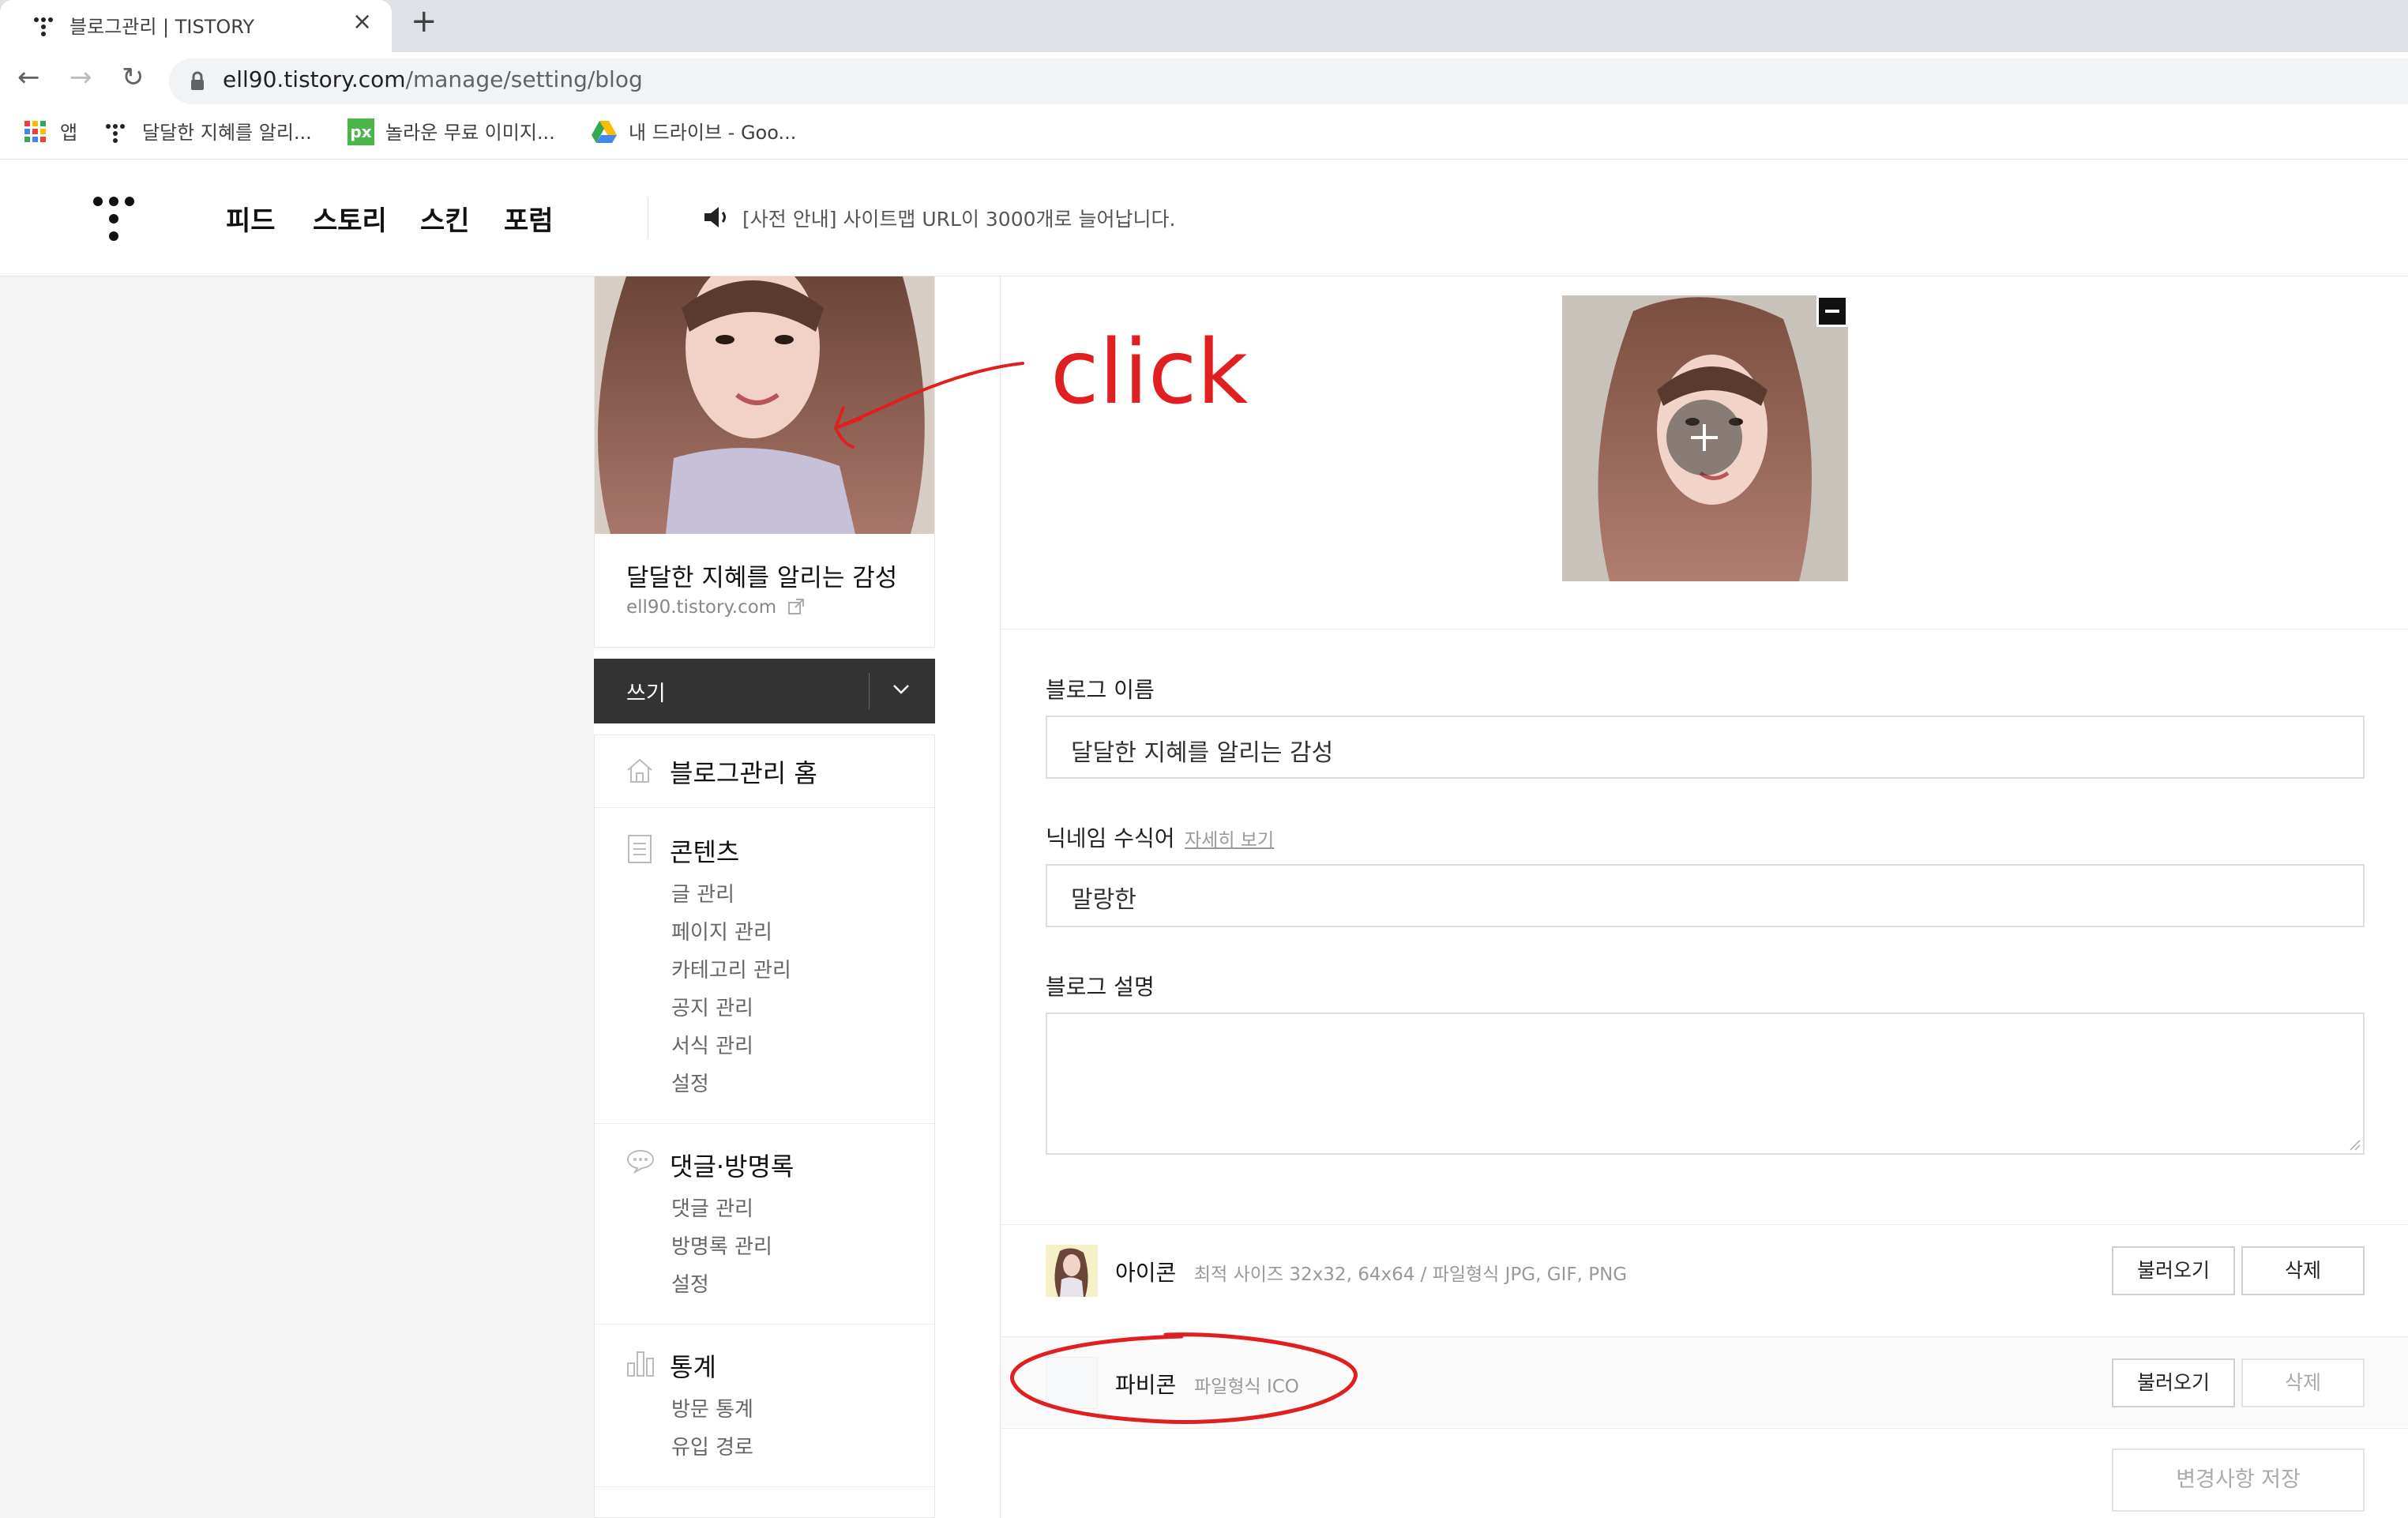 This screenshot has width=2408, height=1518. I want to click on click-annotation: click, so click(1041, 385).